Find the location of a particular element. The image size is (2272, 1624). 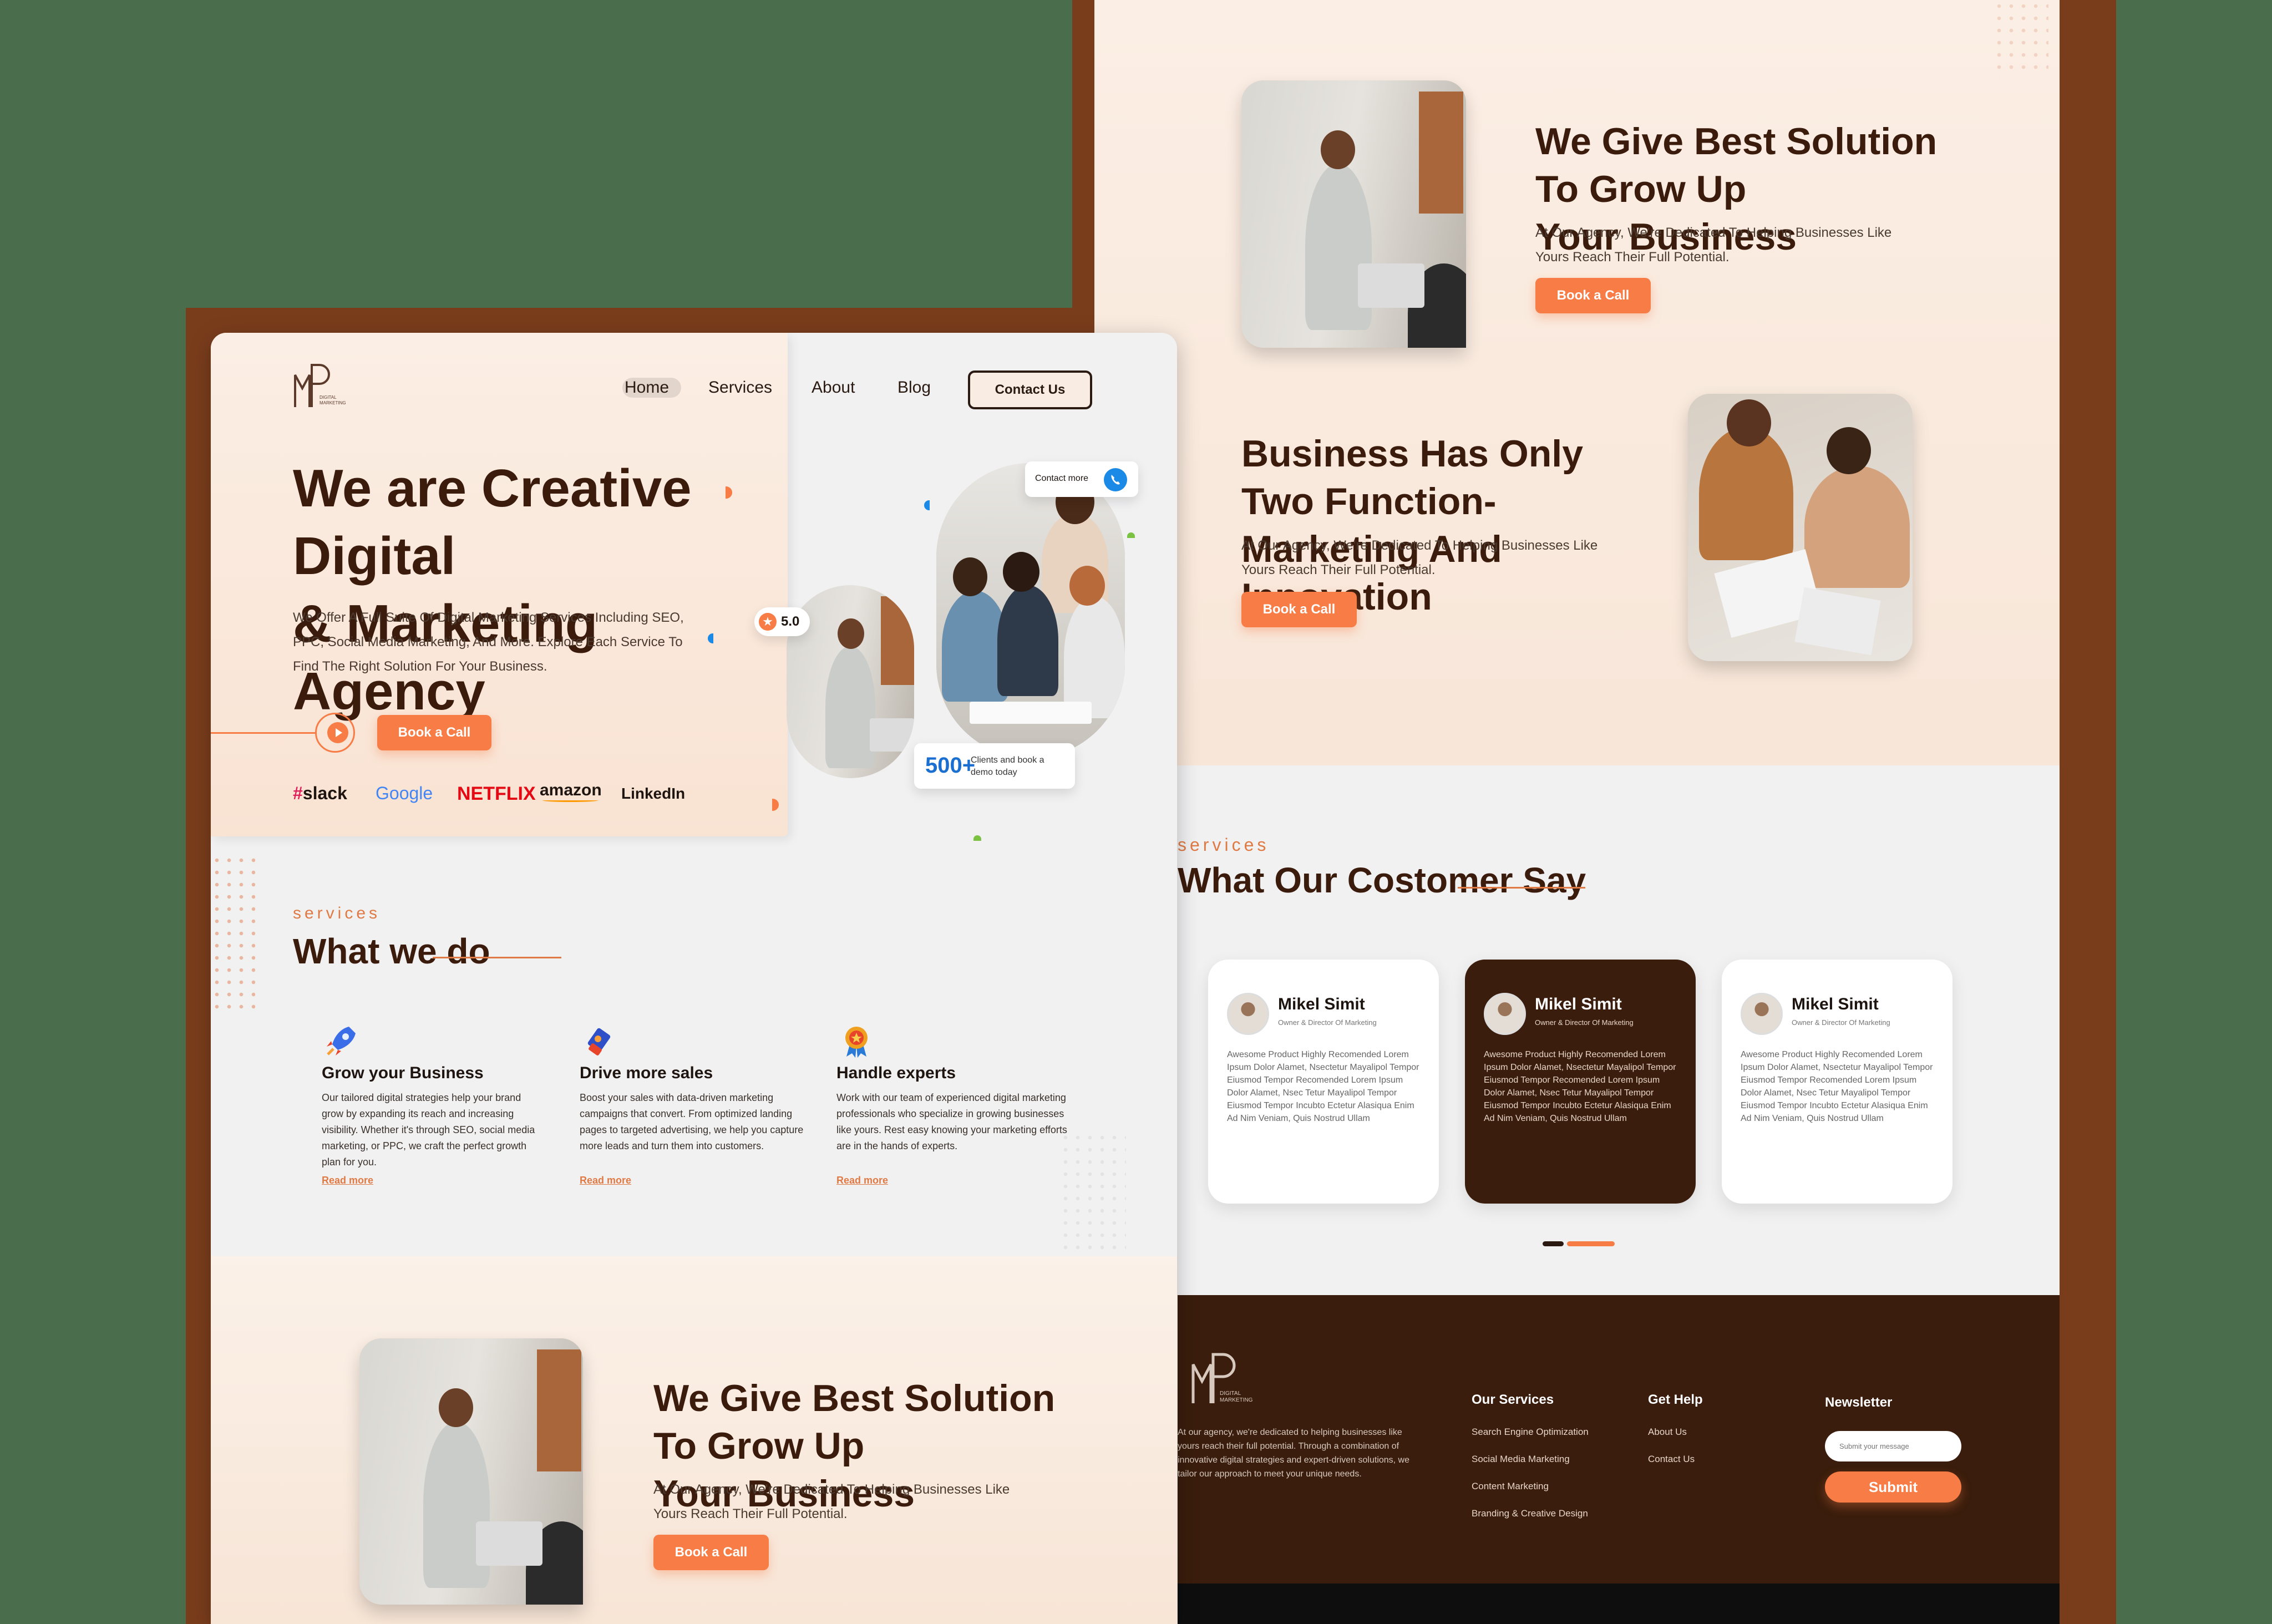

contact-more-label: Contact more is located at coordinates (1062, 478).